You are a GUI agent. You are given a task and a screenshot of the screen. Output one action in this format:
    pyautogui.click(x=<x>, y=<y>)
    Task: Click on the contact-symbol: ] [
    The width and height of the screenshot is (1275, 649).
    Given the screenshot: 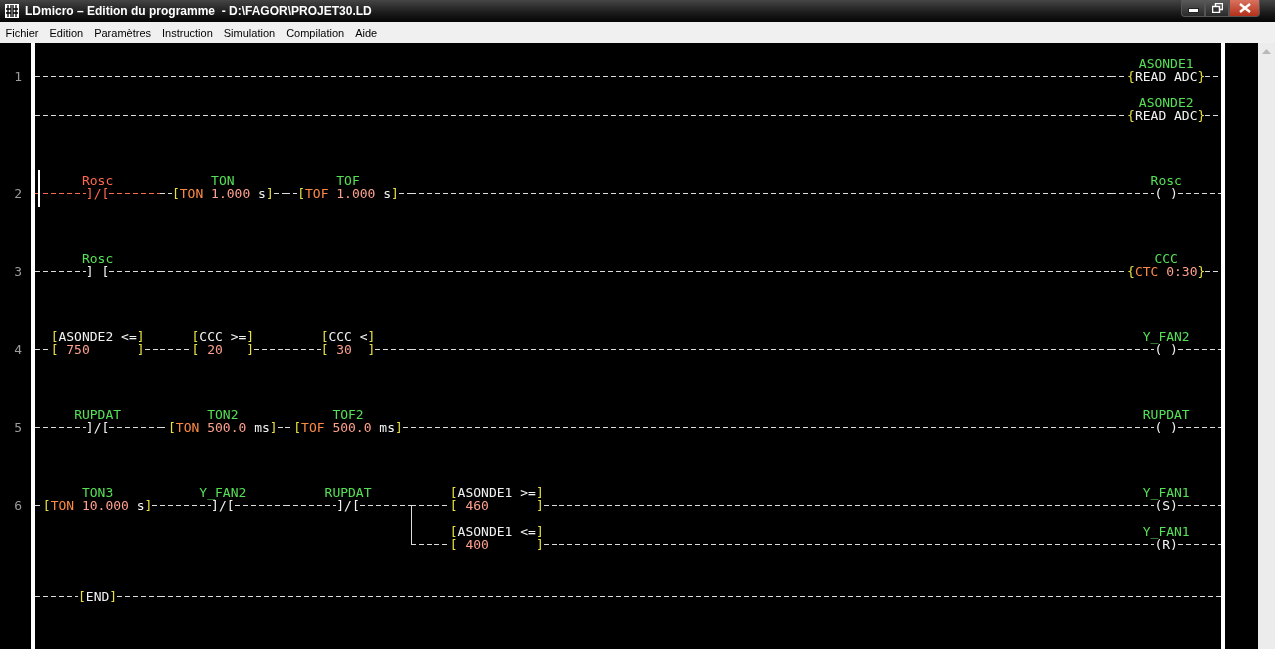 What is the action you would take?
    pyautogui.click(x=97, y=271)
    